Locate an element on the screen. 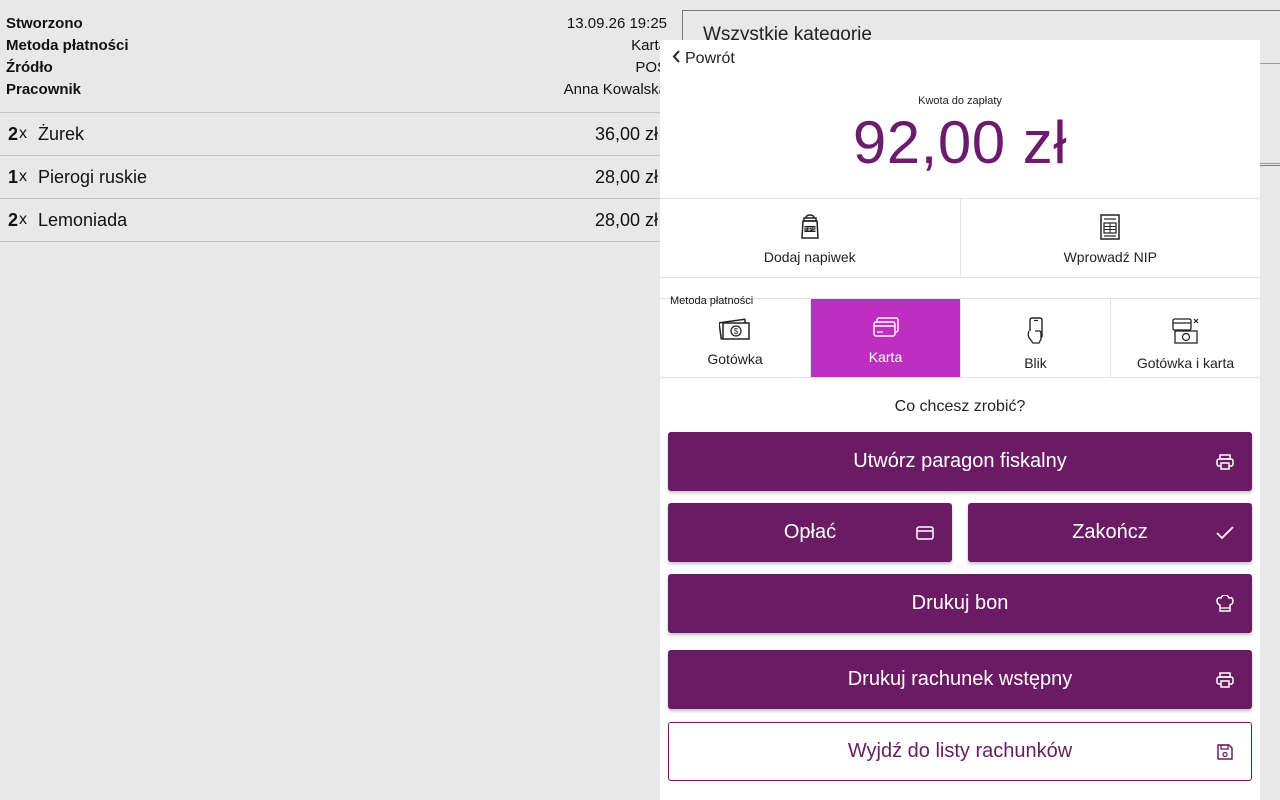  order-item-row: 2 x Żurek 36,00 zł is located at coordinates (335, 134).